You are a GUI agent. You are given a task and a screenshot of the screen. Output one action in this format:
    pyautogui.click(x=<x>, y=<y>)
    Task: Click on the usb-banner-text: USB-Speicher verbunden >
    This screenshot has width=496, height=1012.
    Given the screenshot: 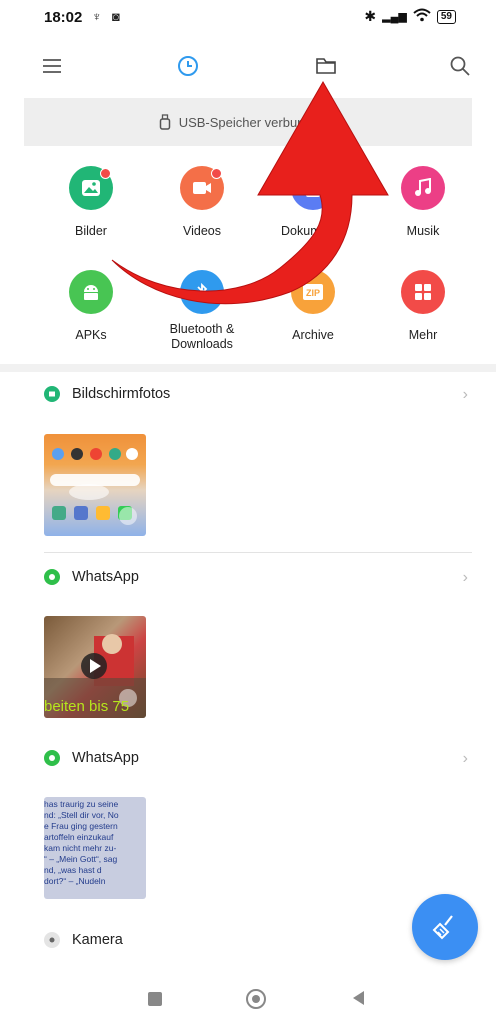 What is the action you would take?
    pyautogui.click(x=258, y=122)
    